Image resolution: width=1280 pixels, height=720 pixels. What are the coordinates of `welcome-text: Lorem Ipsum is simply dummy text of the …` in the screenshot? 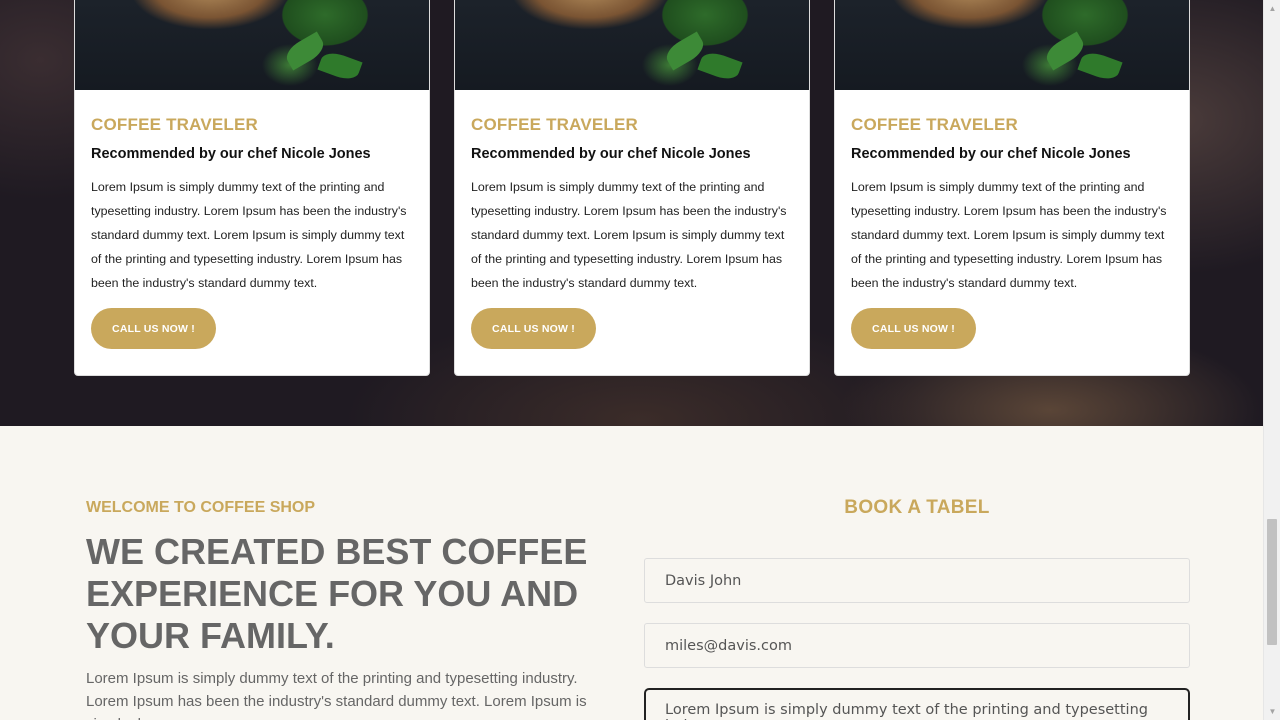 It's located at (336, 695).